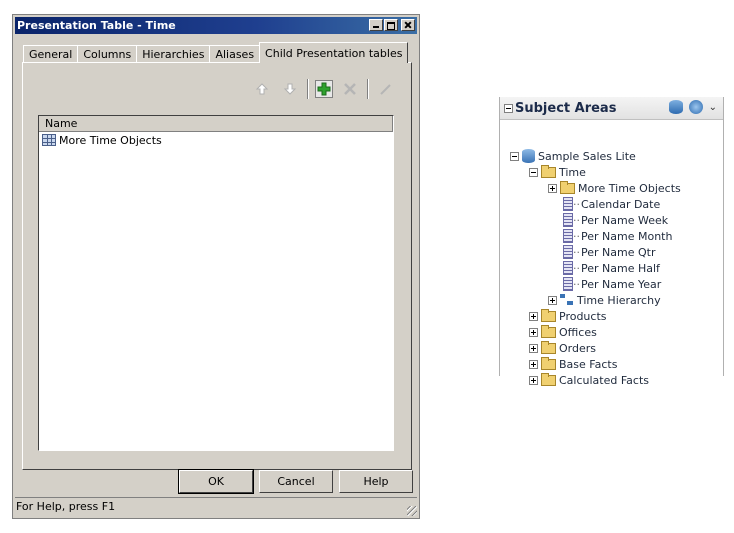 The width and height of the screenshot is (734, 533). What do you see at coordinates (216, 124) in the screenshot?
I see `column-header-name: Name` at bounding box center [216, 124].